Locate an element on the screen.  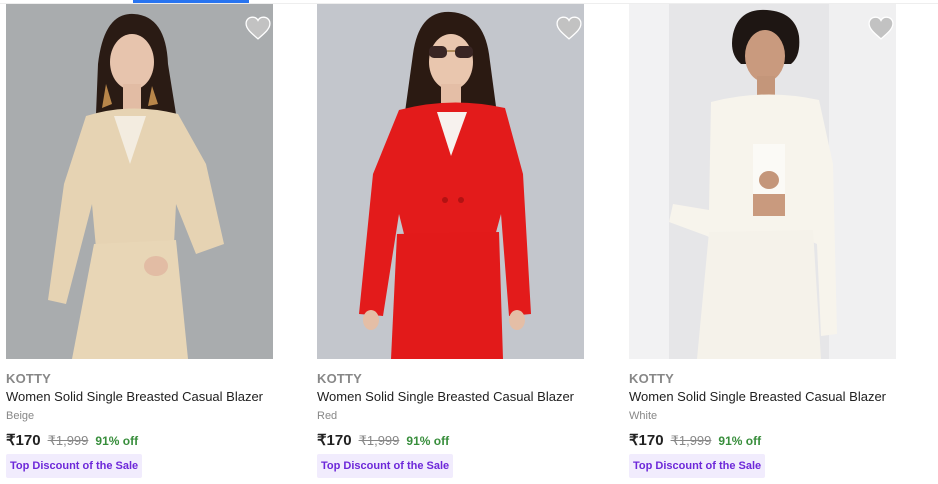
product-color: Beige is located at coordinates (20, 416).